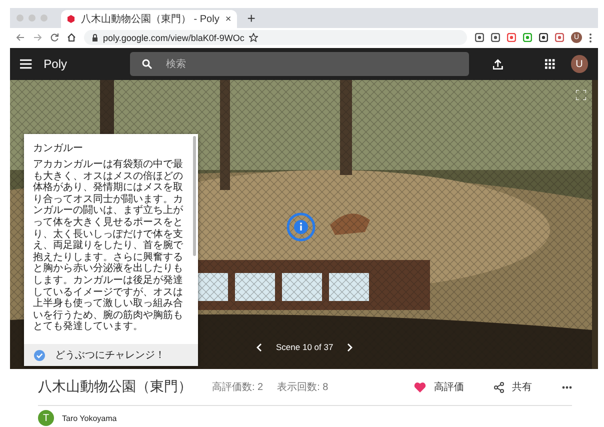 This screenshot has height=427, width=604. I want to click on bookmark-star-icon, so click(253, 37).